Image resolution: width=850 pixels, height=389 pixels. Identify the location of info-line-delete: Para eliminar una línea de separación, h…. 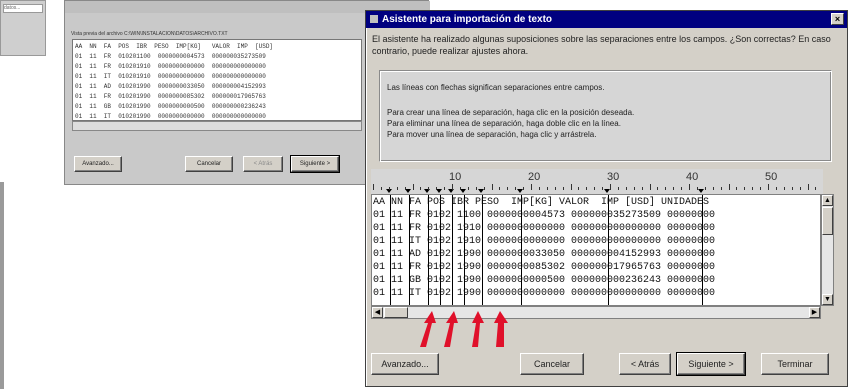
(504, 123).